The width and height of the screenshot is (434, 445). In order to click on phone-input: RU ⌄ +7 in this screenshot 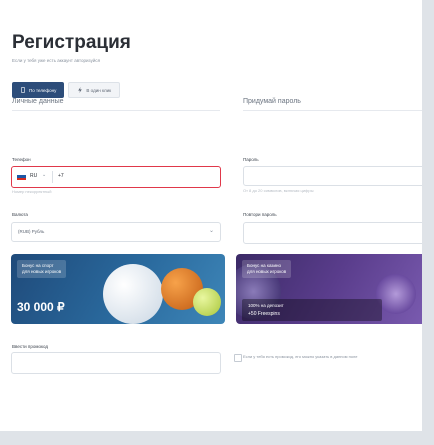, I will do `click(116, 177)`.